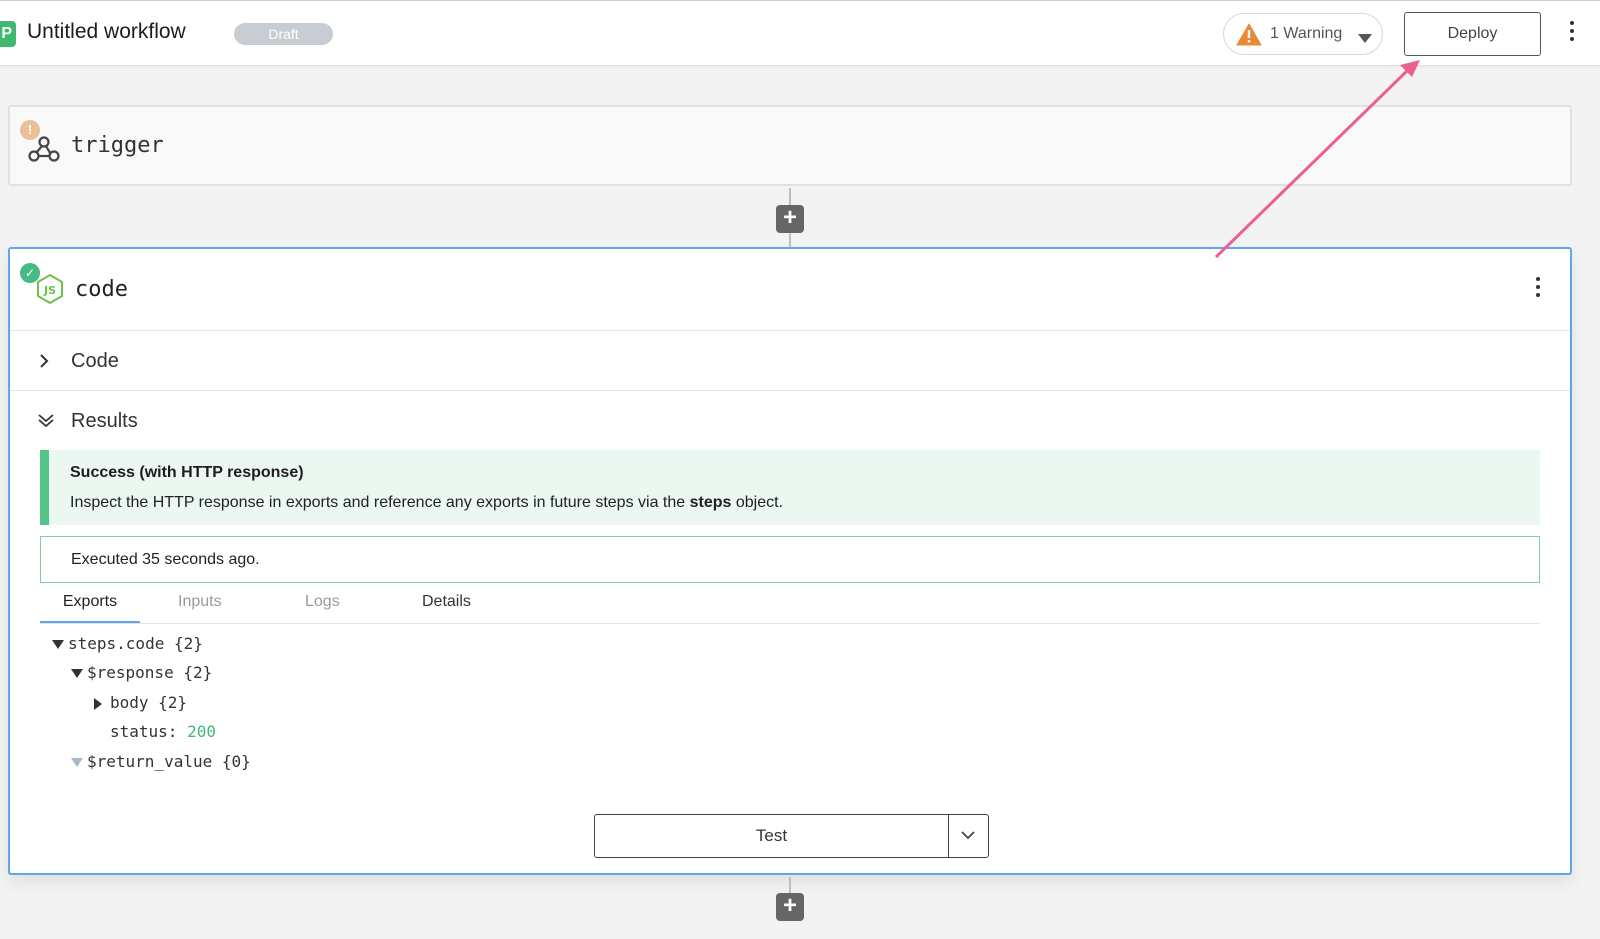 The image size is (1600, 939). What do you see at coordinates (187, 472) in the screenshot?
I see `success-title: Success (with HTTP response)` at bounding box center [187, 472].